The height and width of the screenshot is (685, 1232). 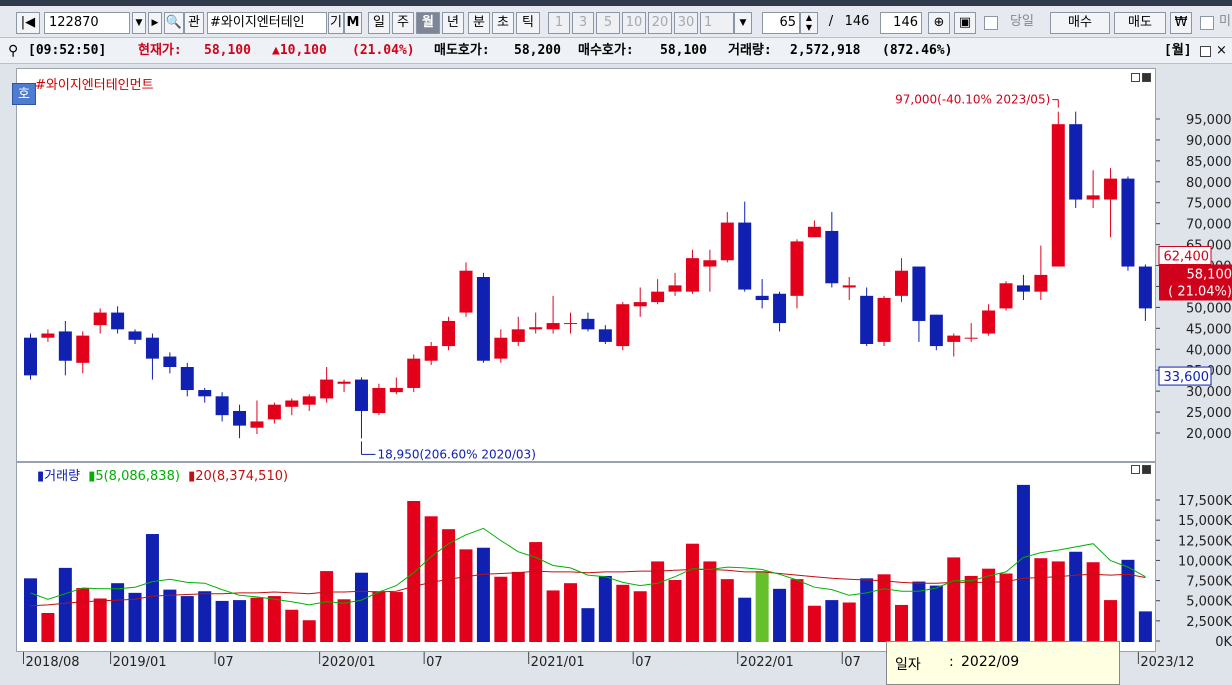 I want to click on pin-icon: ⚲, so click(x=13, y=51).